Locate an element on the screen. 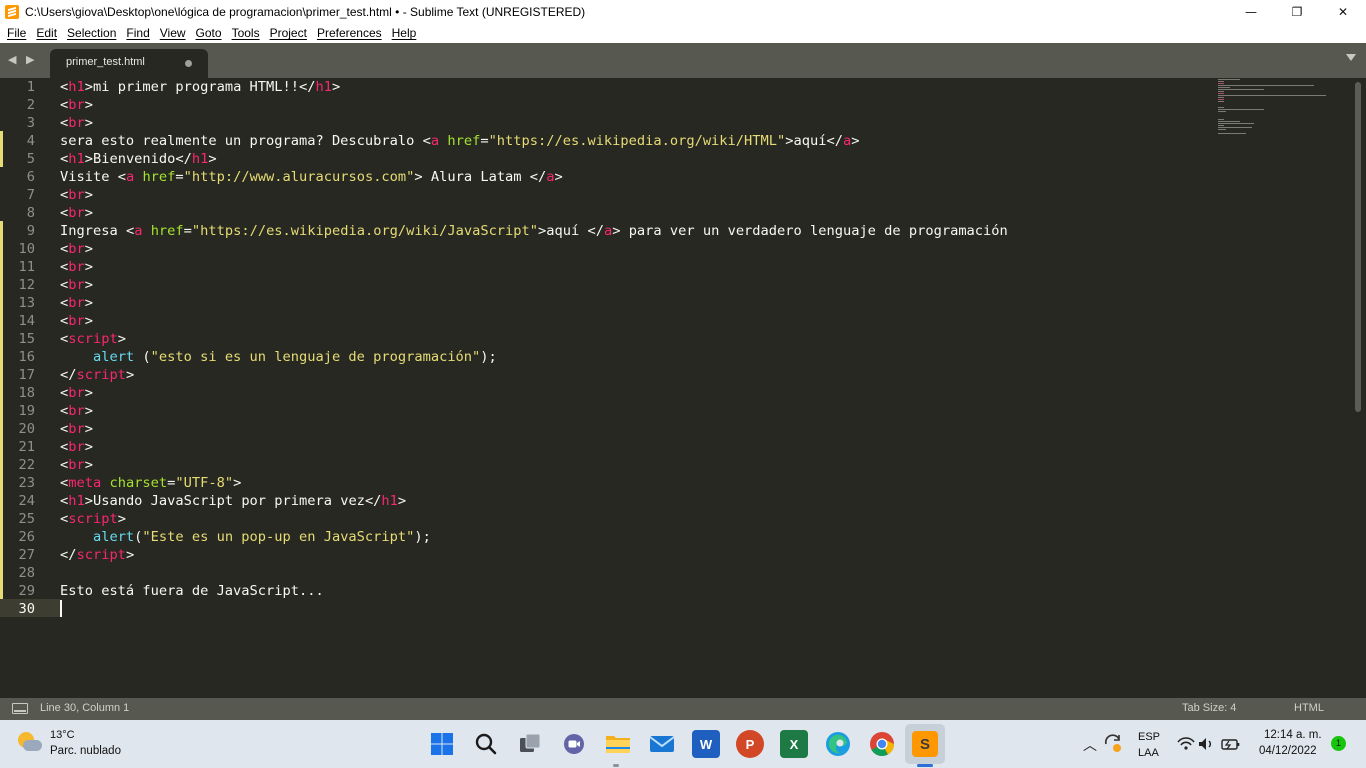 This screenshot has width=1366, height=768. language-indicator: ESP is located at coordinates (1149, 737).